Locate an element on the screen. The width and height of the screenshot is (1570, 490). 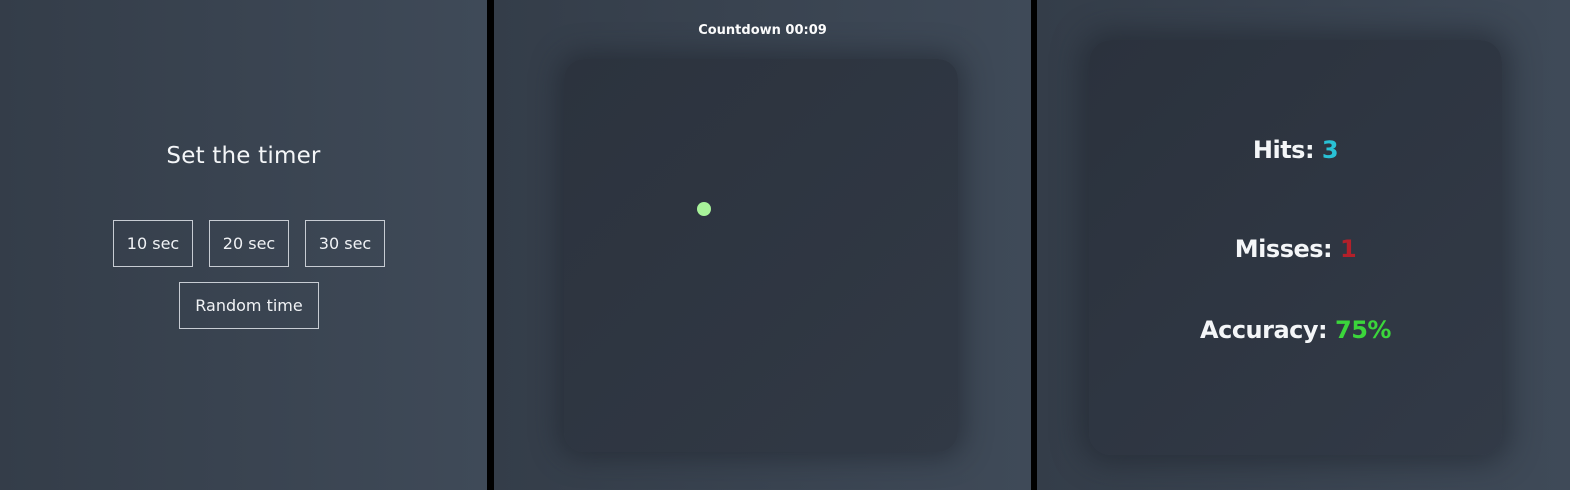
random-time-button: Random time is located at coordinates (249, 305).